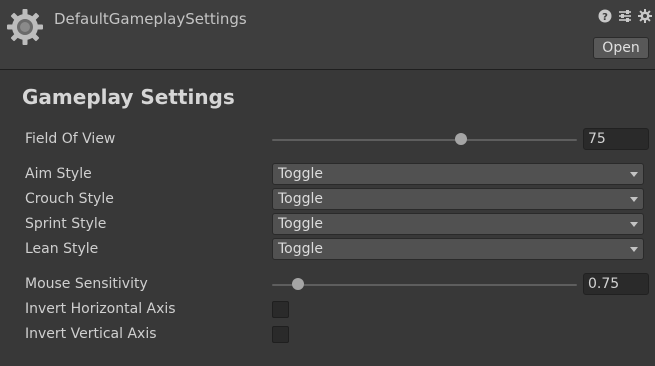 The height and width of the screenshot is (366, 655). I want to click on sprint-style-label: Sprint Style, so click(66, 224).